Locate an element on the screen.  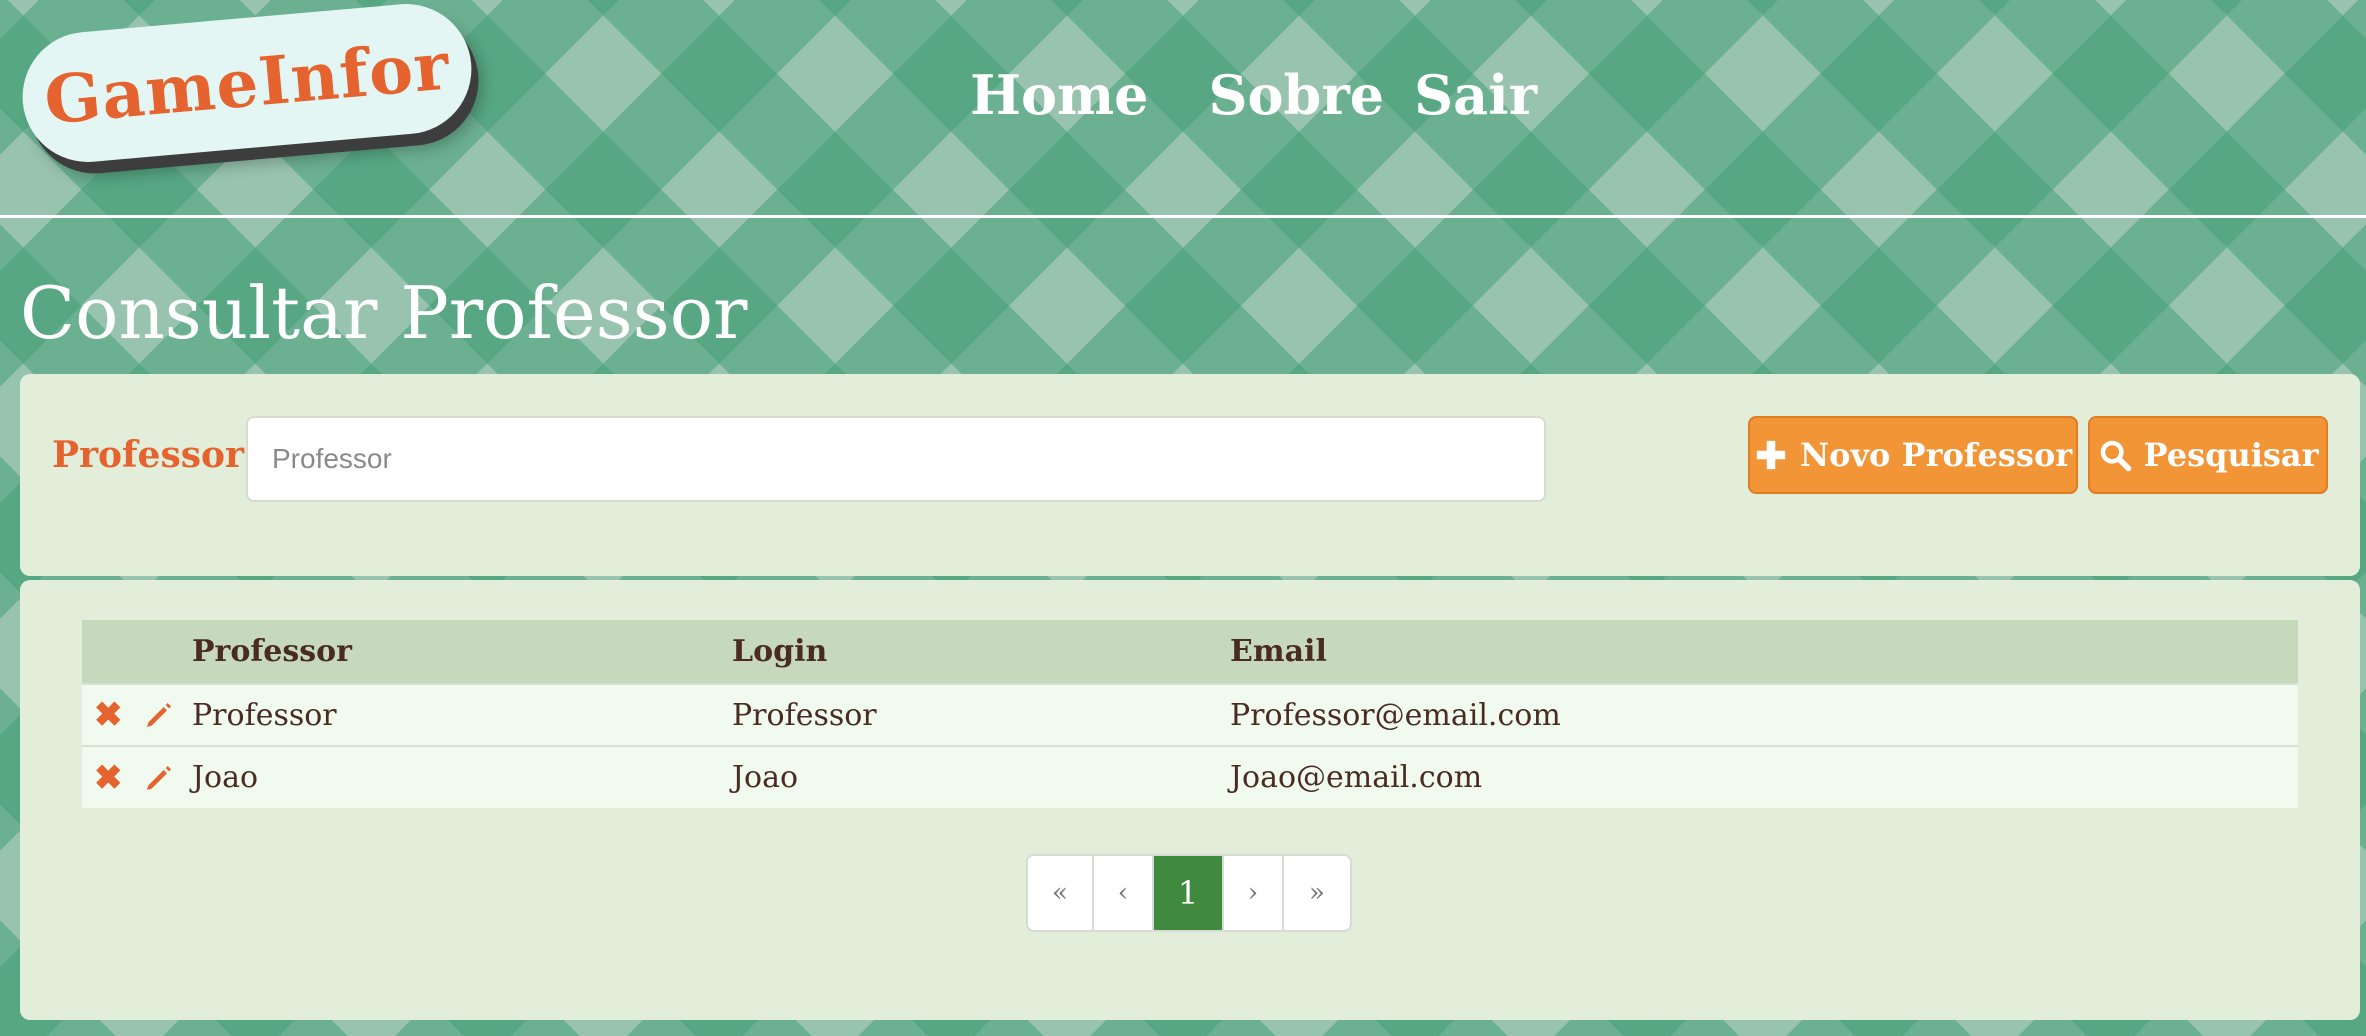
search-label: Professor: is located at coordinates (155, 455).